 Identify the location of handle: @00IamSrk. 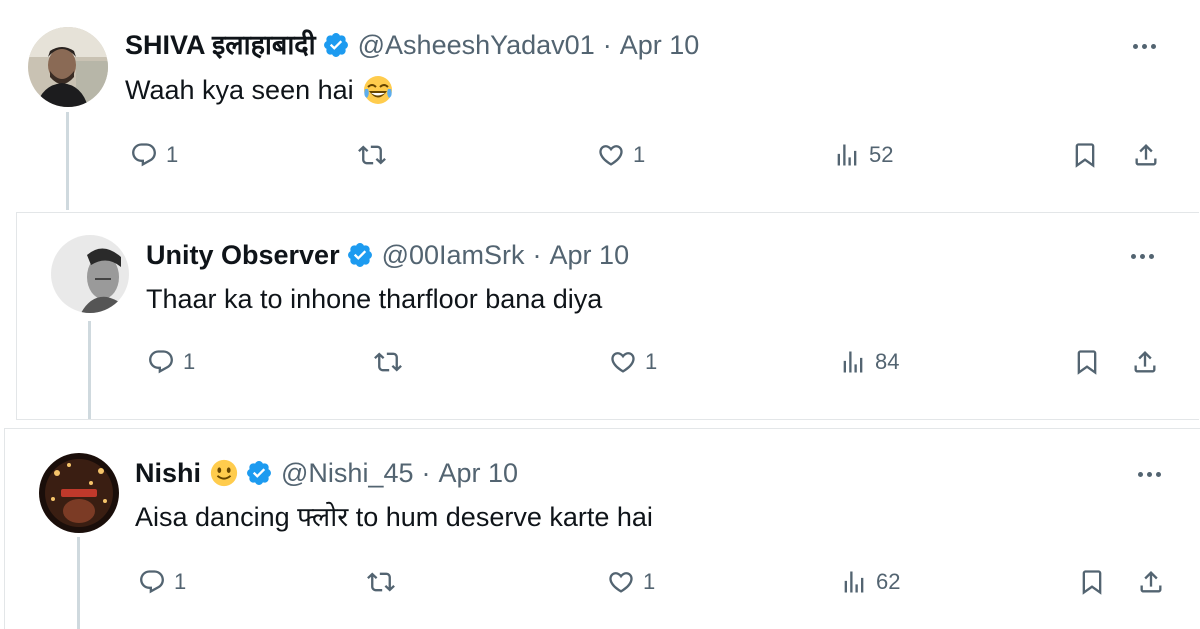
(453, 255).